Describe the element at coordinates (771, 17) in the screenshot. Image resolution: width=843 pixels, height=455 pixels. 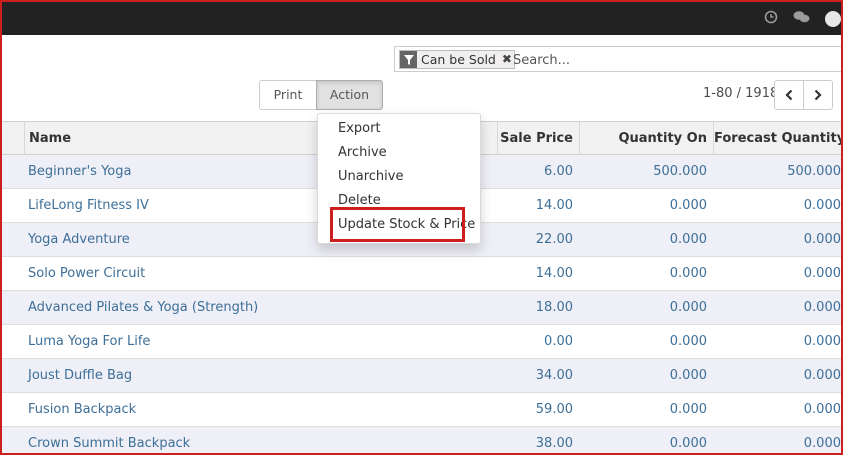
I see `clock-icon` at that location.